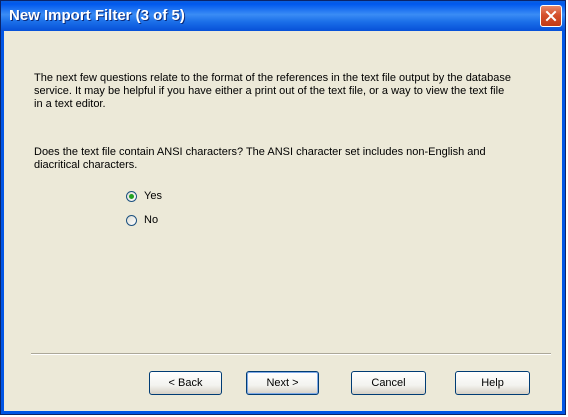 Image resolution: width=568 pixels, height=417 pixels. What do you see at coordinates (563, 222) in the screenshot?
I see `window-frame-right` at bounding box center [563, 222].